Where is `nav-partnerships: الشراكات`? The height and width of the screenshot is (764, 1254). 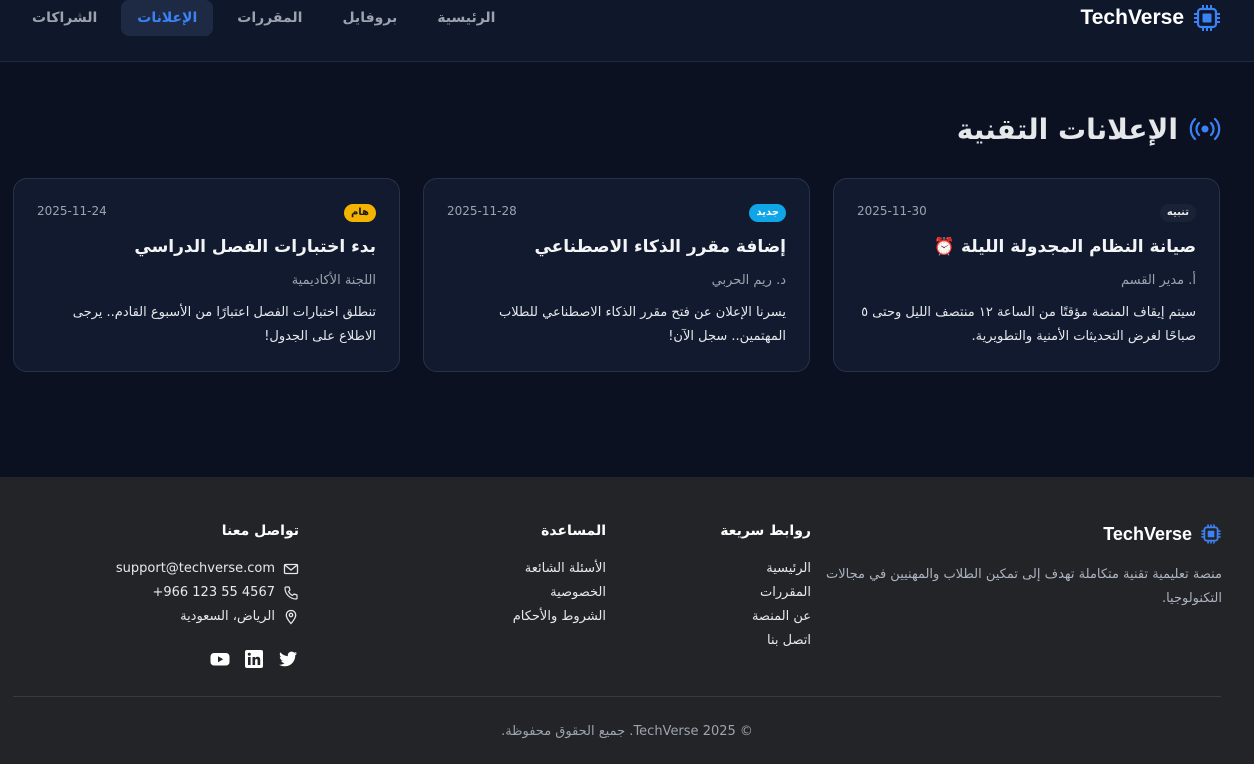 nav-partnerships: الشراكات is located at coordinates (64, 18).